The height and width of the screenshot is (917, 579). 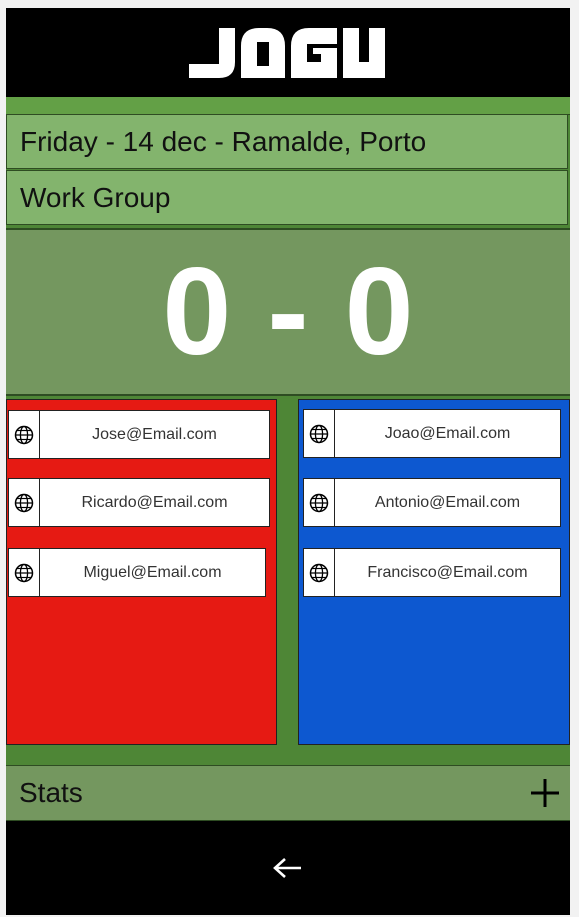 I want to click on player-card: Antonio@Email.com, so click(x=432, y=502).